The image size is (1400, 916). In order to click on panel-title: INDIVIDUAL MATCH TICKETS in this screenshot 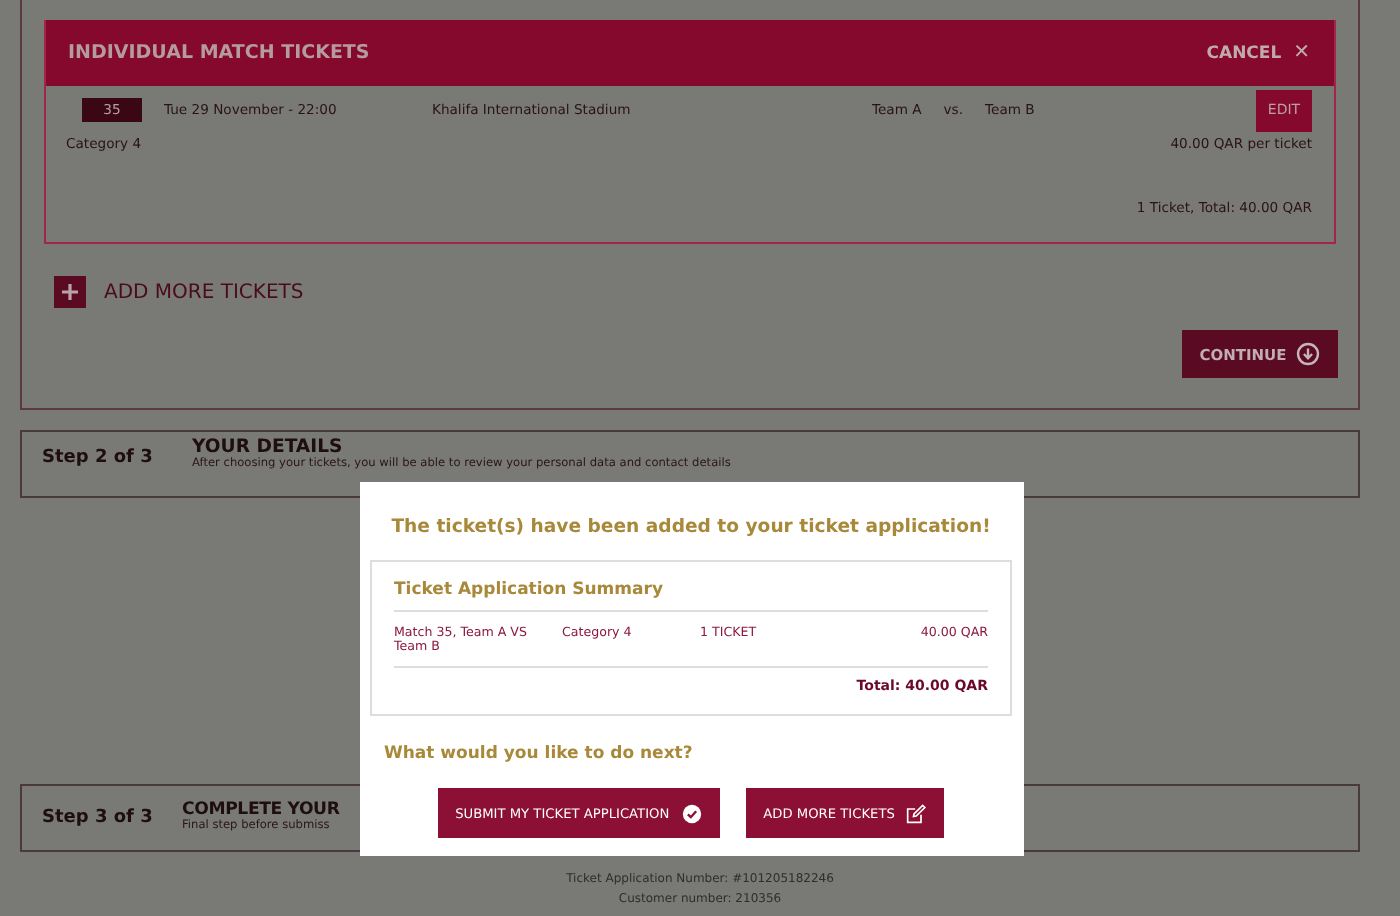, I will do `click(219, 53)`.